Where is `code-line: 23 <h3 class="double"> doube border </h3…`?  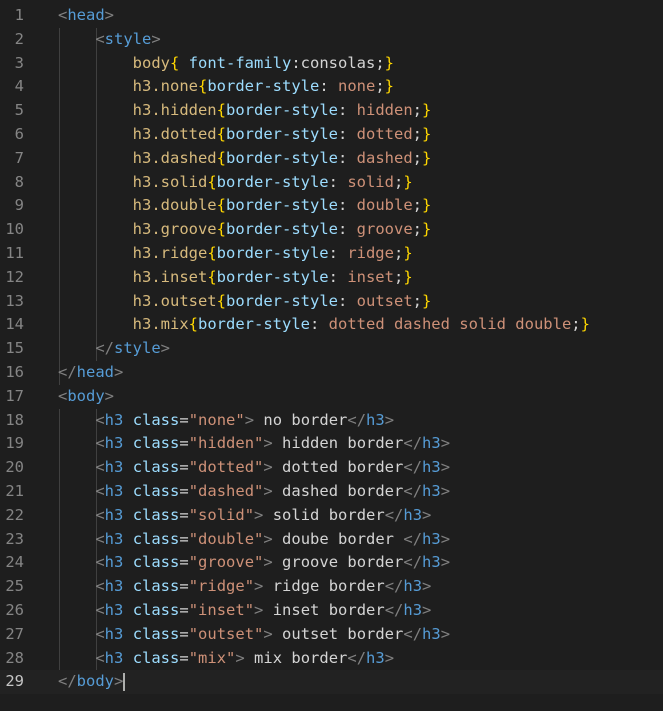
code-line: 23 <h3 class="double"> doube border </h3… is located at coordinates (331, 540).